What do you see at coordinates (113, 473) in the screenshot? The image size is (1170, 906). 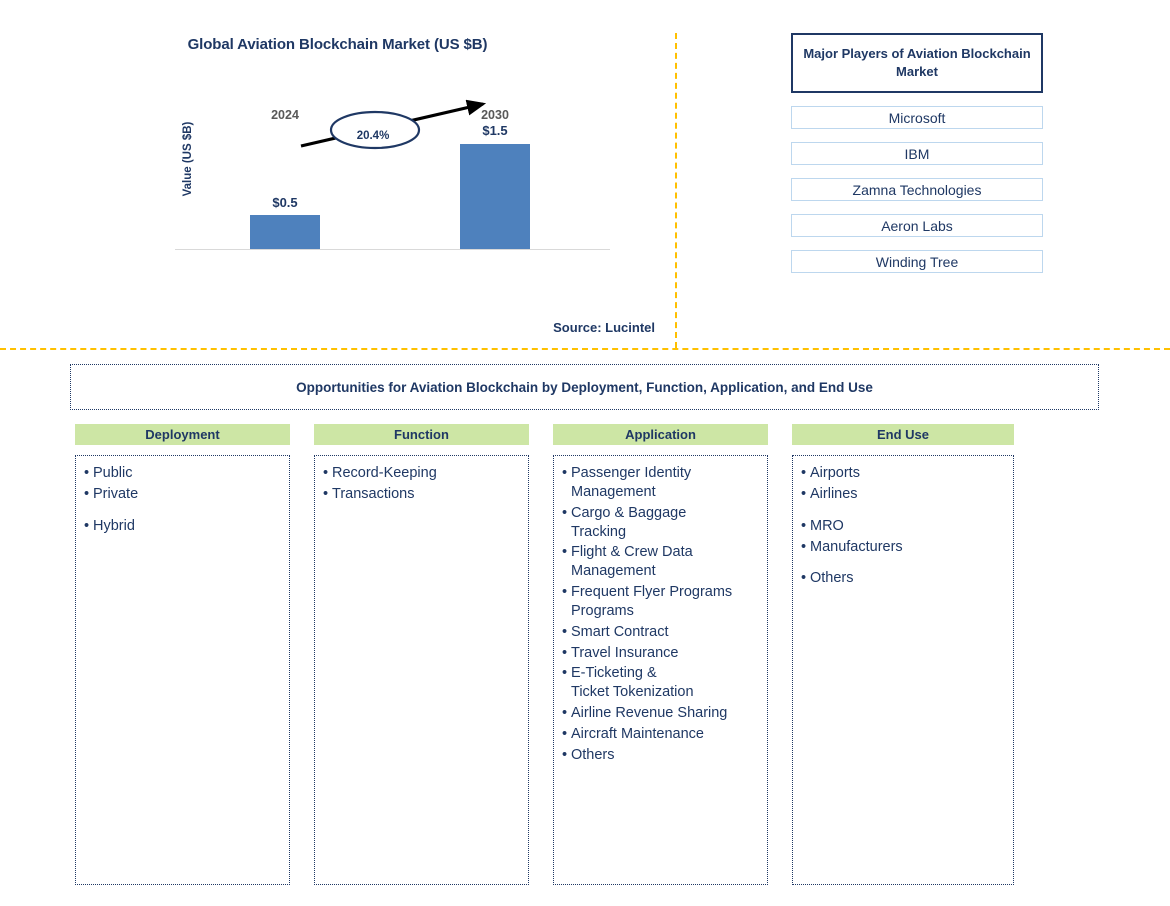 I see `list-item-label: Public` at bounding box center [113, 473].